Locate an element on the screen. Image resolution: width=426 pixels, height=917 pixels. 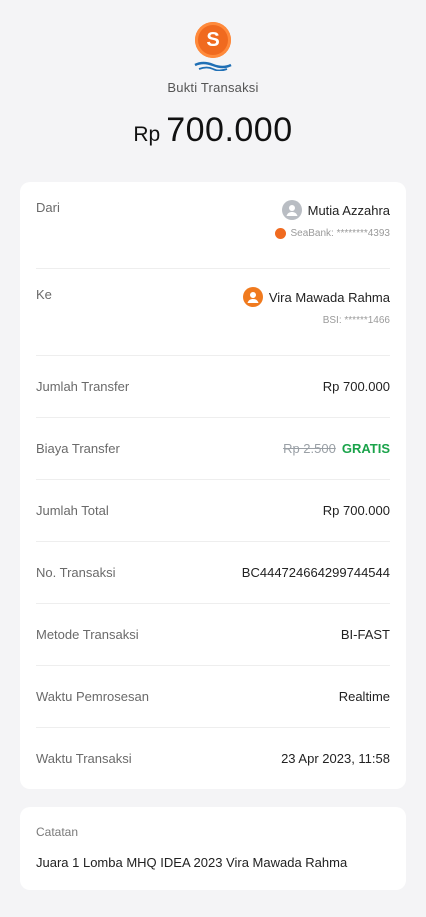
row-value: BC444724664299744544 is located at coordinates (315, 572).